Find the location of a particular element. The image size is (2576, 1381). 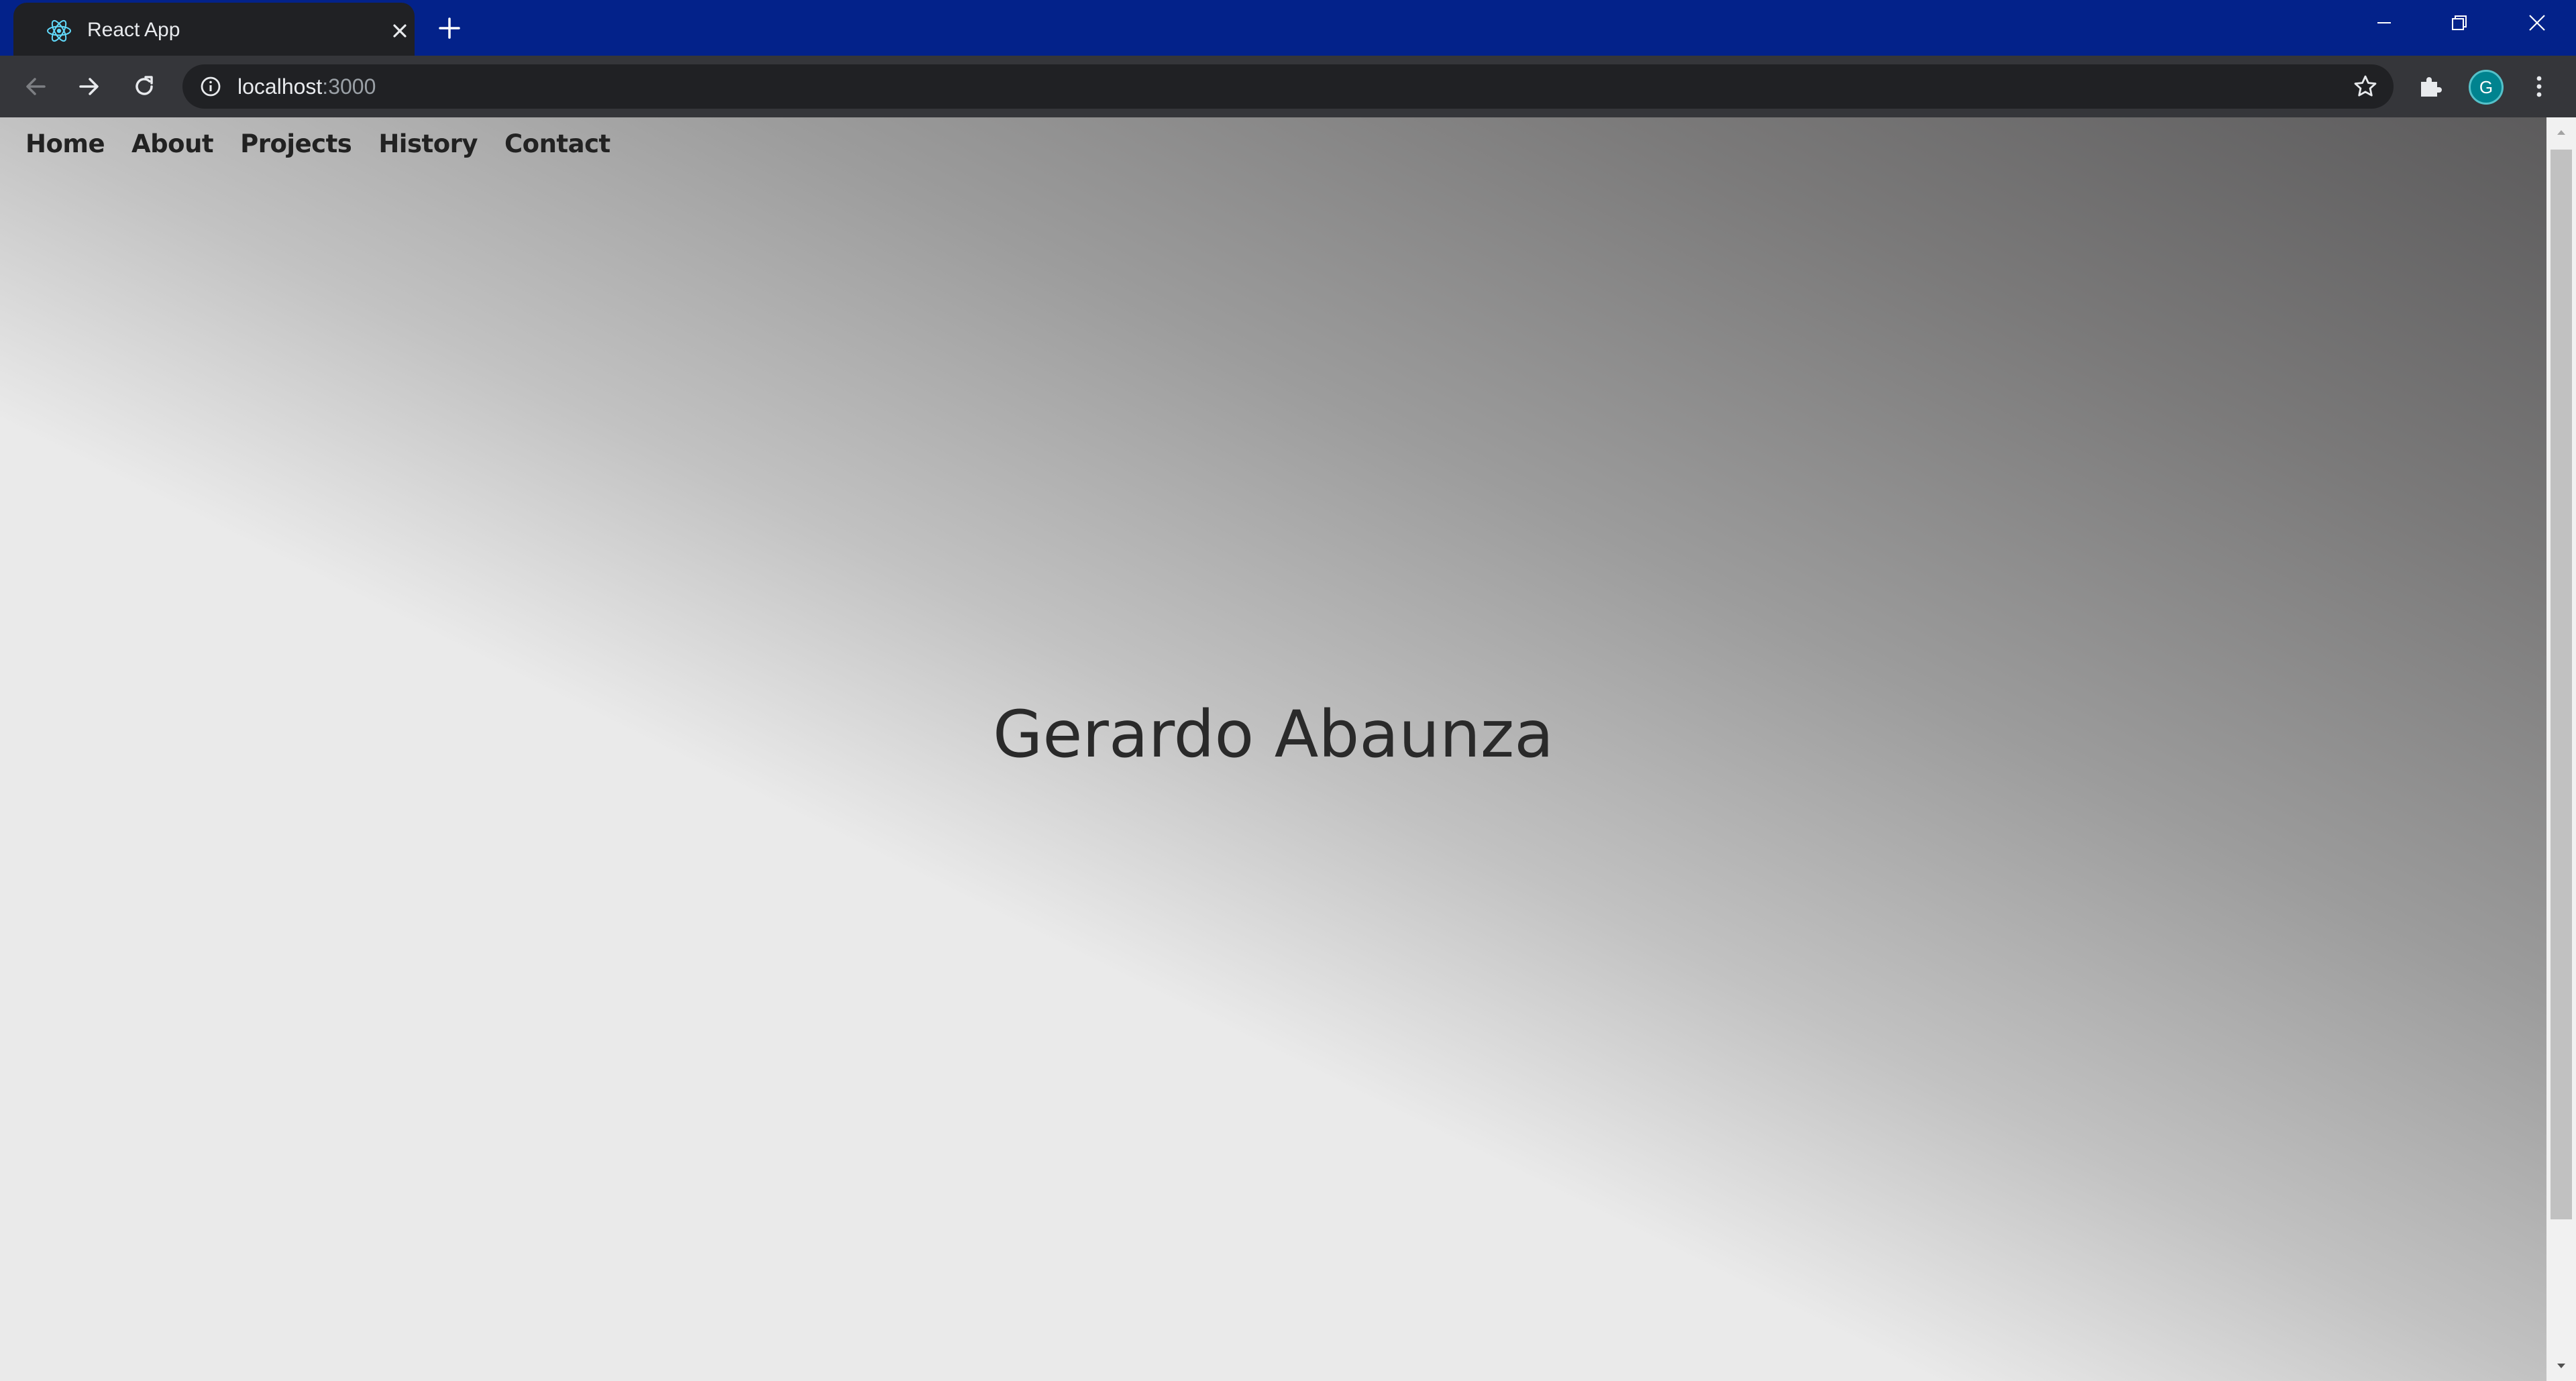

nav-link-home: Home is located at coordinates (65, 144).